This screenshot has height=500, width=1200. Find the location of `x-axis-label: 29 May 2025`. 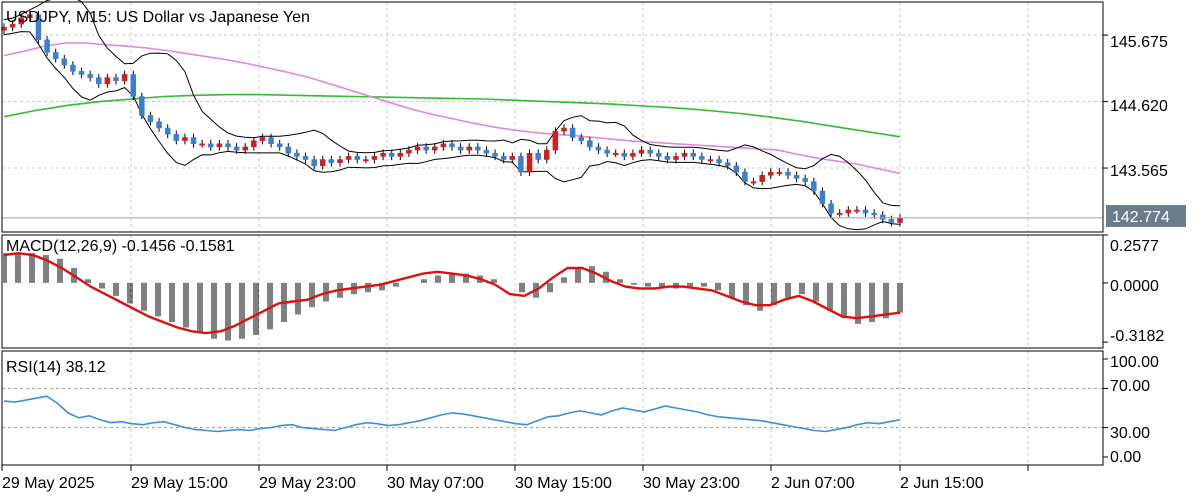

x-axis-label: 29 May 2025 is located at coordinates (48, 483).